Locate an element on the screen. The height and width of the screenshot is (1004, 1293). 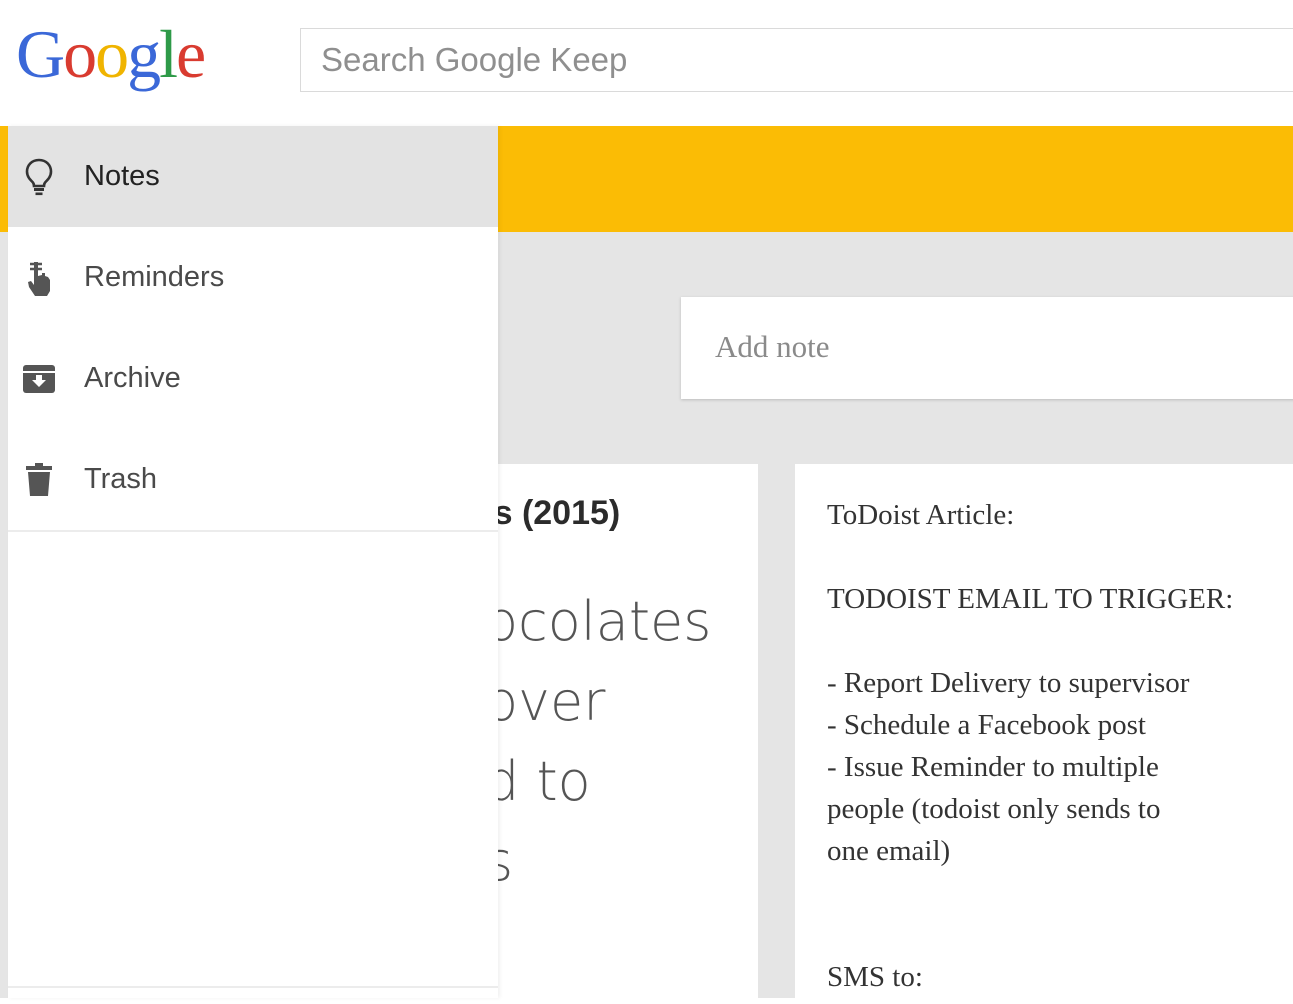
archive-icon is located at coordinates (39, 379).